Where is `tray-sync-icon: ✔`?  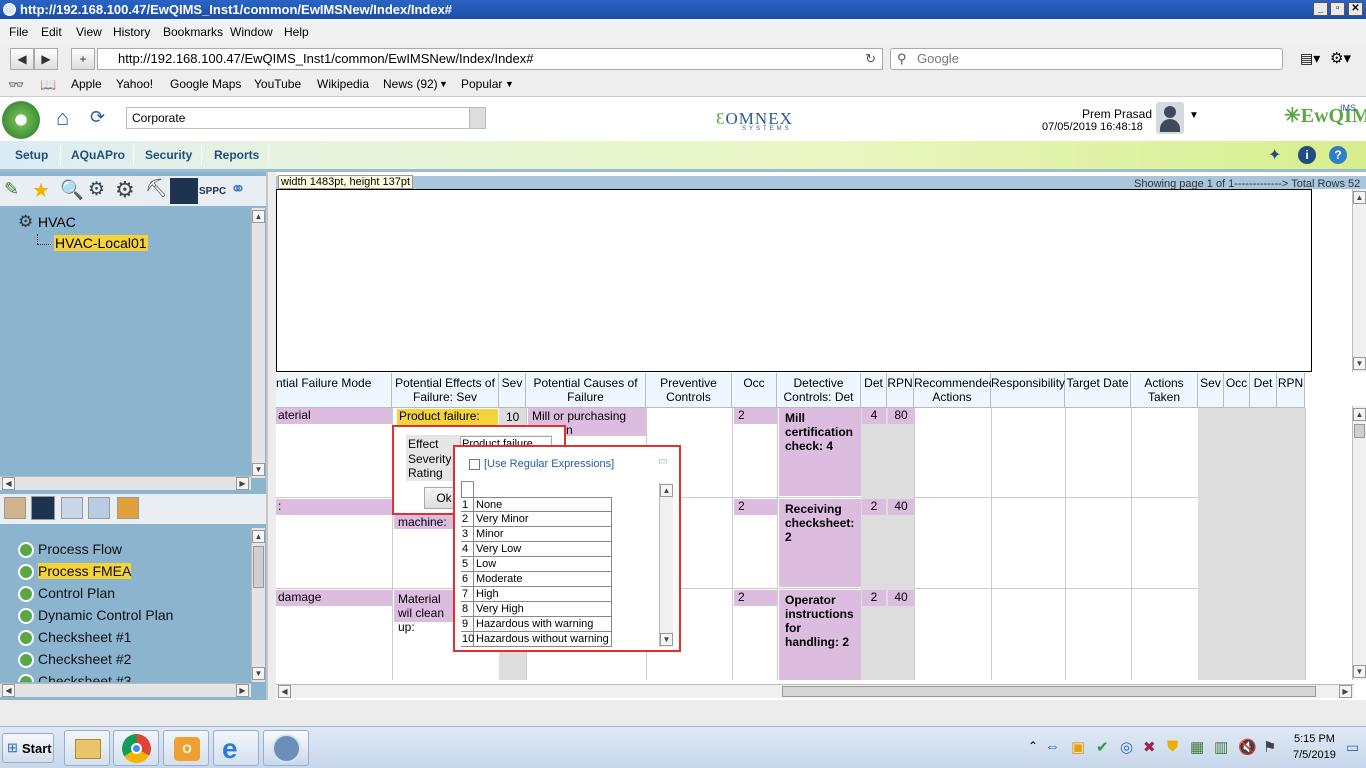
tray-sync-icon: ✔ is located at coordinates (1102, 747).